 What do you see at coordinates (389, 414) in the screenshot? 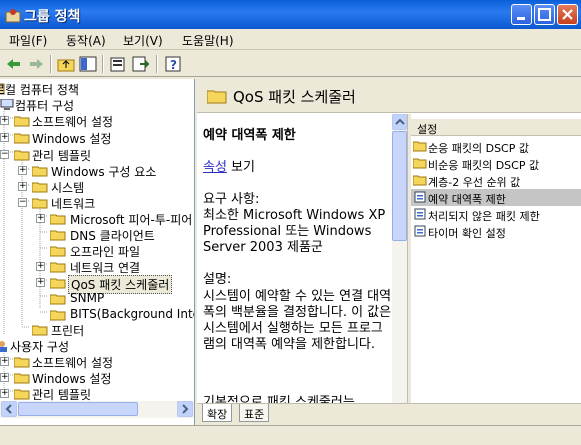
I see `view-tabs: 확장 표준` at bounding box center [389, 414].